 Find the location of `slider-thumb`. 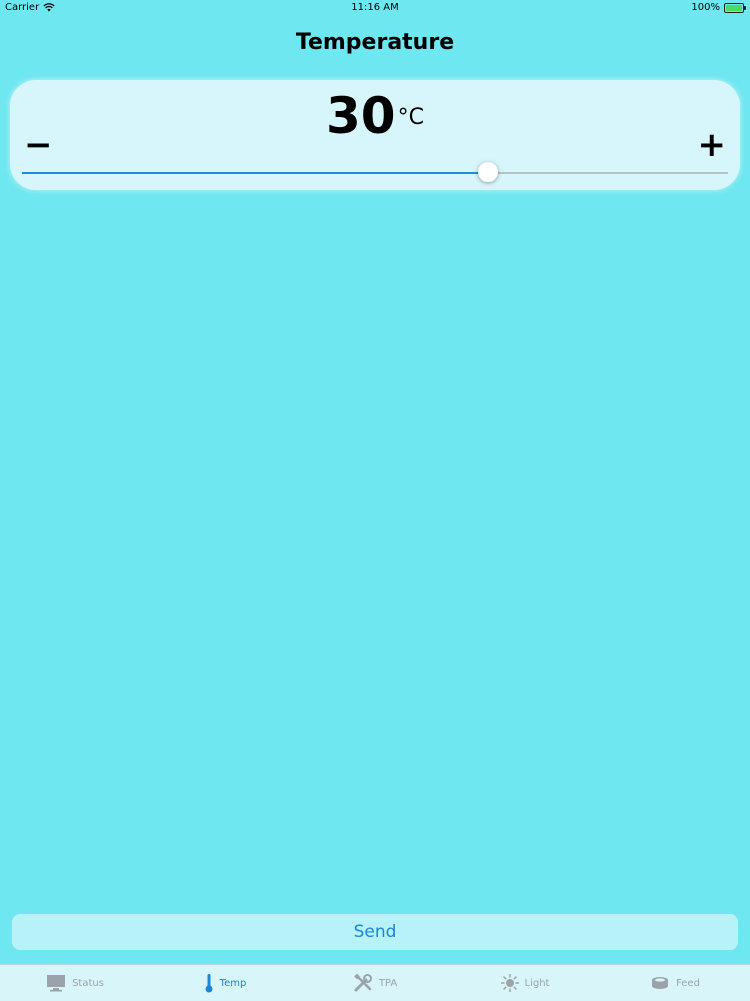

slider-thumb is located at coordinates (487, 172).